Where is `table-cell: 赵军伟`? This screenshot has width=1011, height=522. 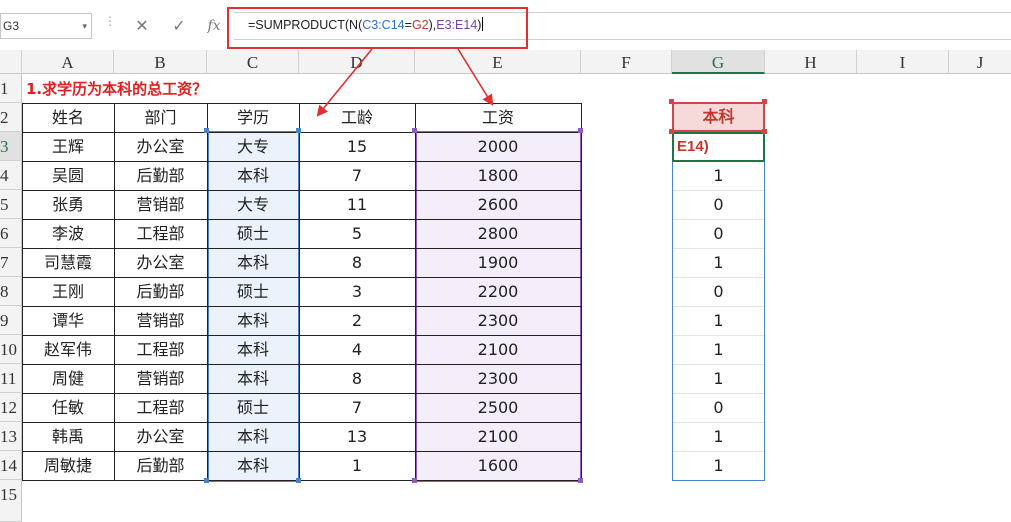 table-cell: 赵军伟 is located at coordinates (68, 349).